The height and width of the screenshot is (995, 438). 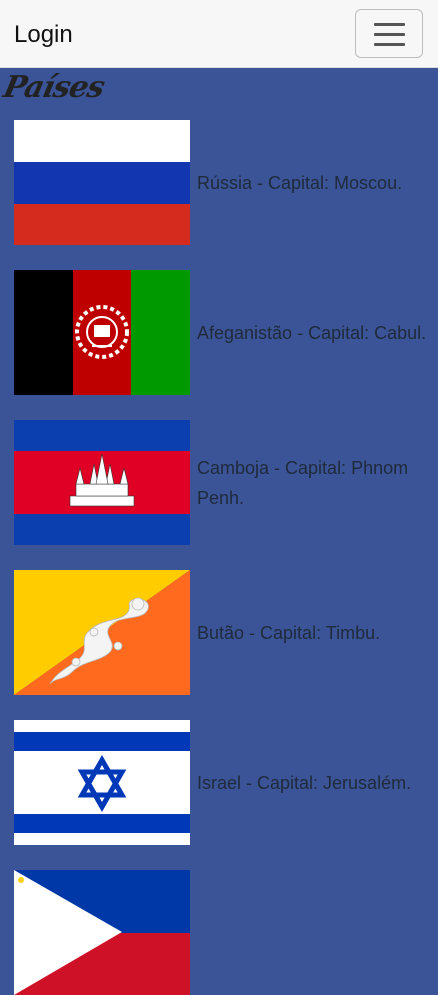 I want to click on list-item: Israel - Capital: Jerusalém., so click(x=224, y=782).